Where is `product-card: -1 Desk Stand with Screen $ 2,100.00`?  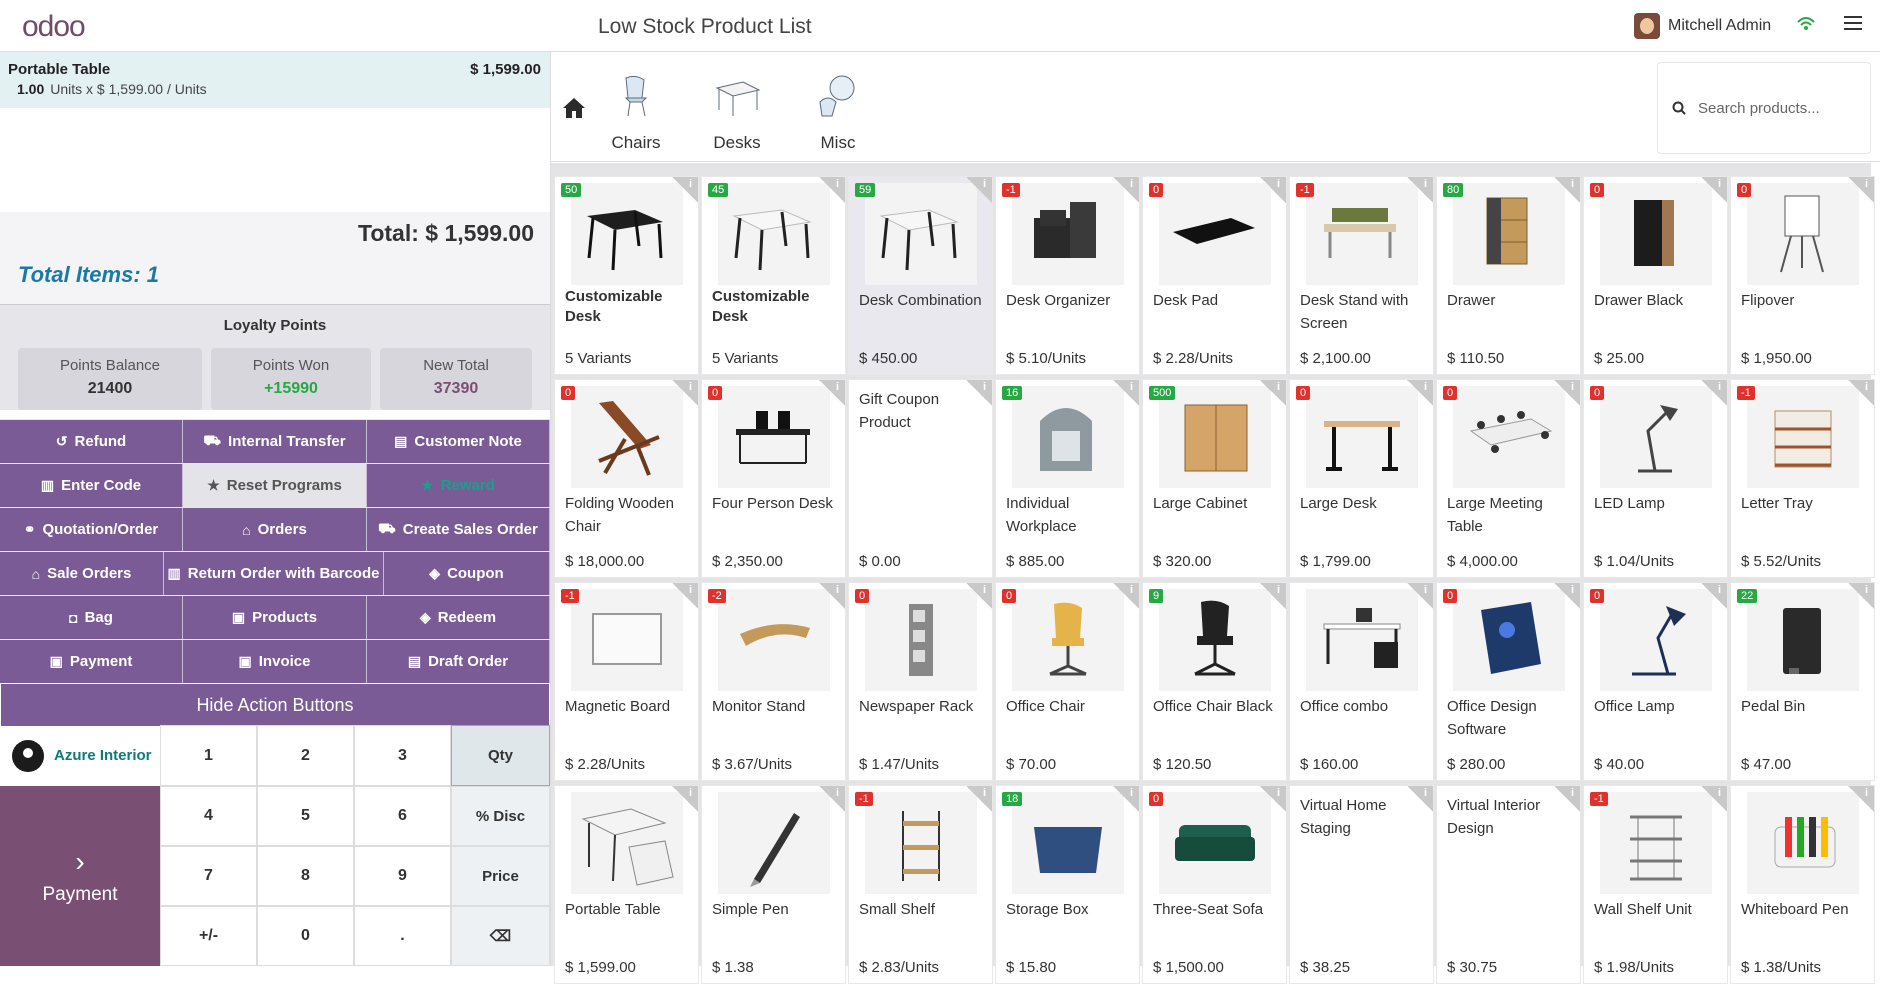
product-card: -1 Desk Stand with Screen $ 2,100.00 is located at coordinates (1361, 275).